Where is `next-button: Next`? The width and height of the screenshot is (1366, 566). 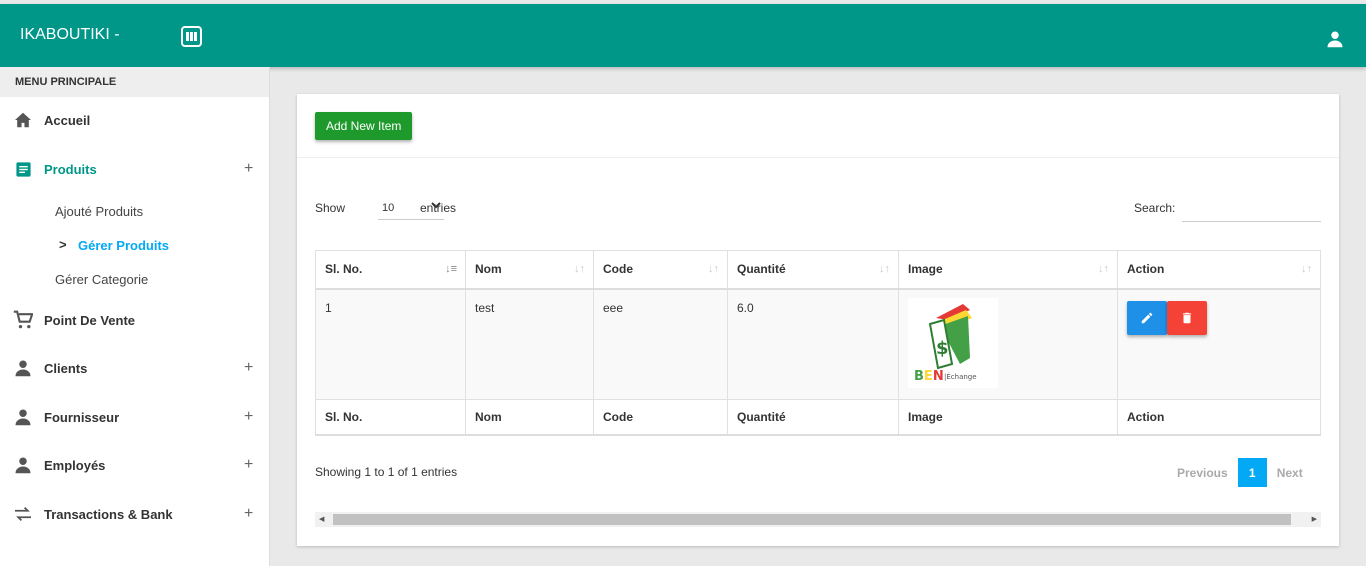
next-button: Next is located at coordinates (1290, 473).